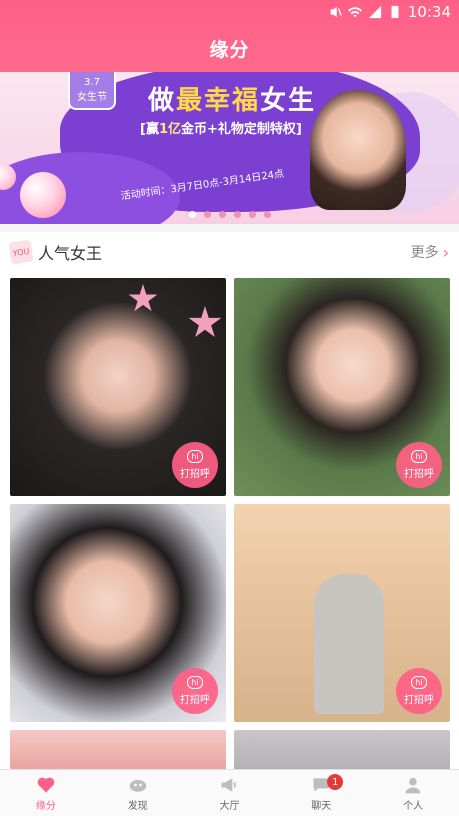 This screenshot has width=459, height=816. I want to click on nav-item-discover: 发现, so click(138, 793).